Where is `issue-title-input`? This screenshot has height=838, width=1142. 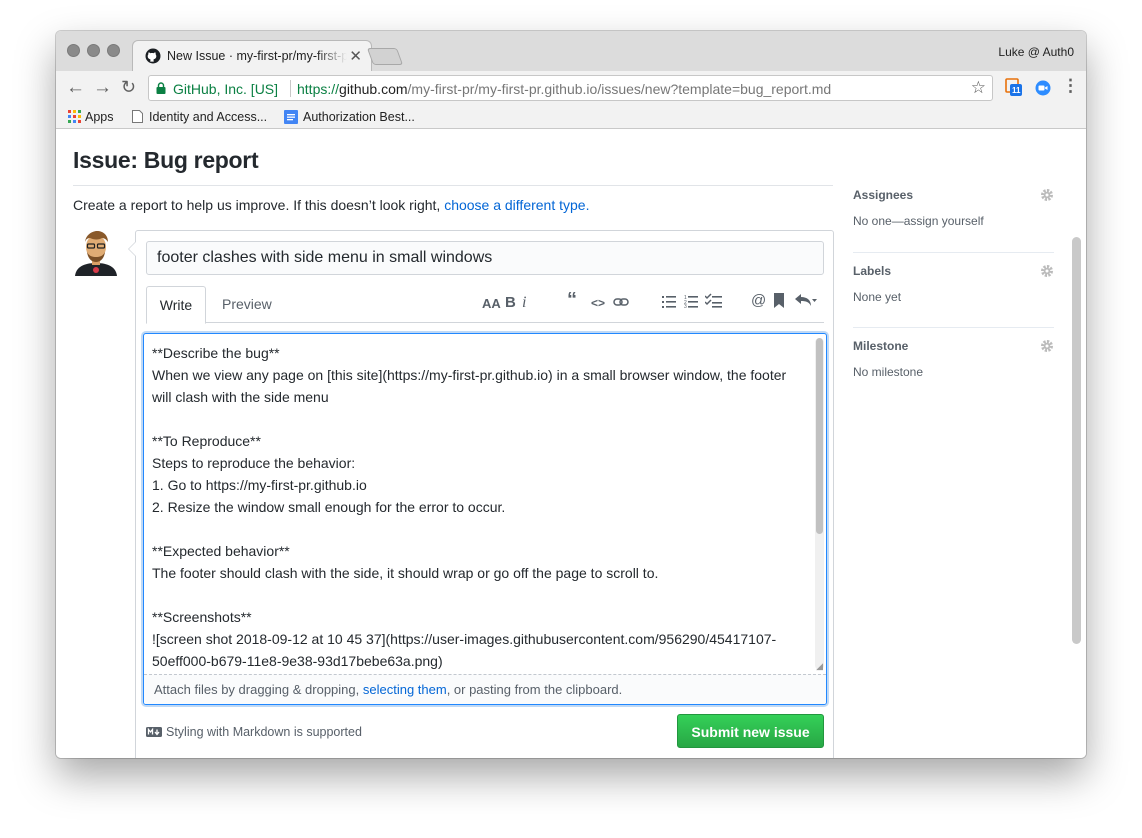
issue-title-input is located at coordinates (485, 258).